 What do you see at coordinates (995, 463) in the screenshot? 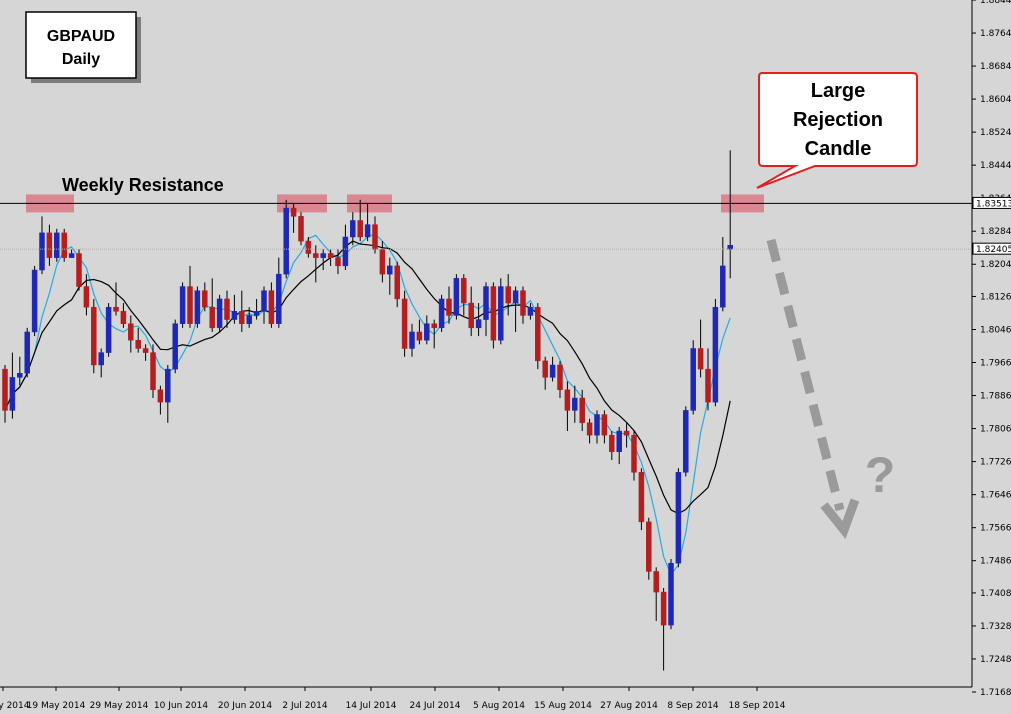
I see `y-tick-label: 1.77260` at bounding box center [995, 463].